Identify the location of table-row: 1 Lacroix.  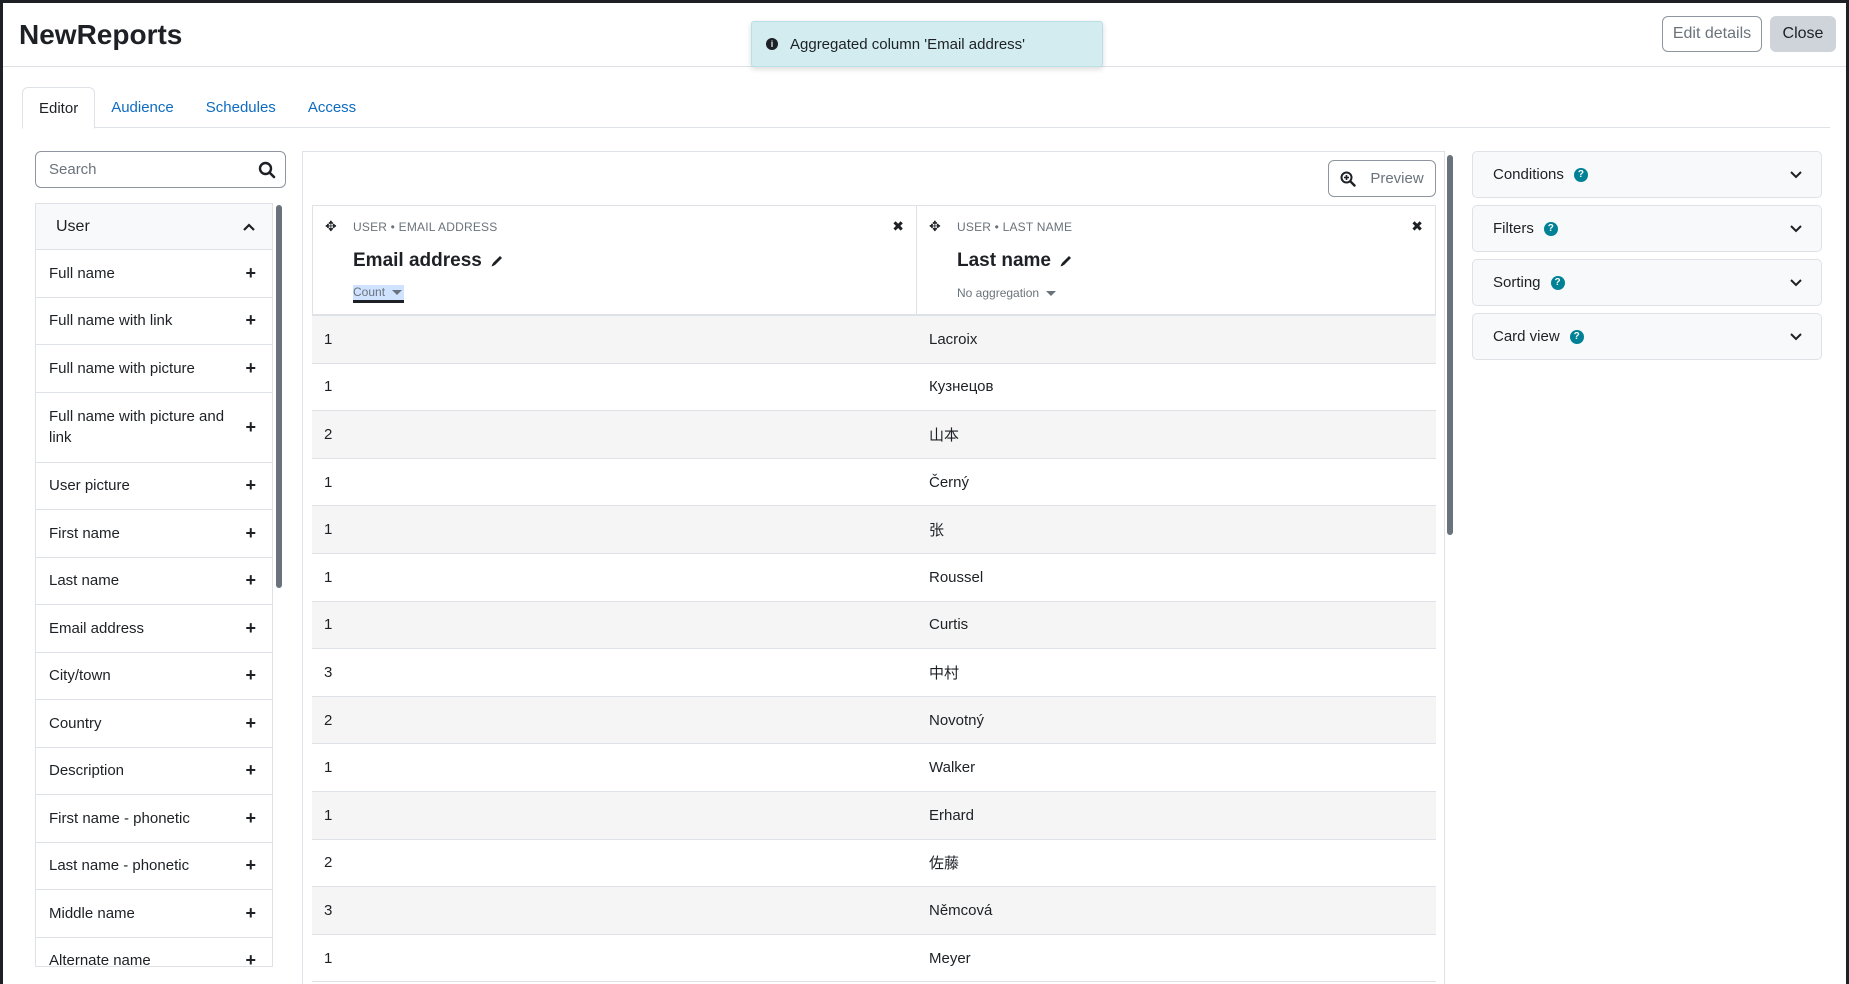
(874, 340).